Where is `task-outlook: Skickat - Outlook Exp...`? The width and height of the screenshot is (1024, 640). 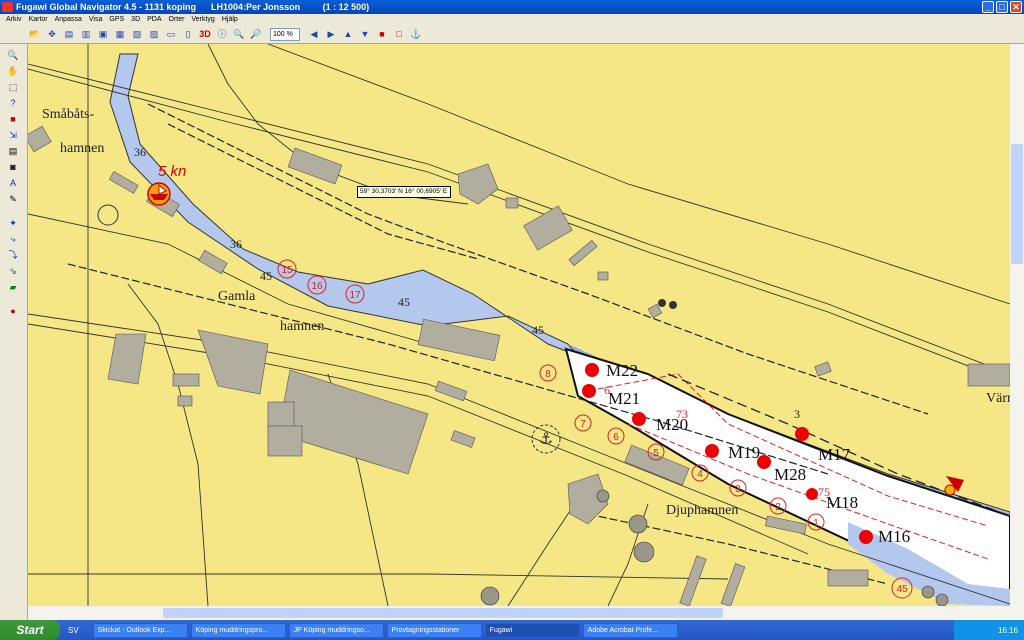 task-outlook: Skickat - Outlook Exp... is located at coordinates (140, 630).